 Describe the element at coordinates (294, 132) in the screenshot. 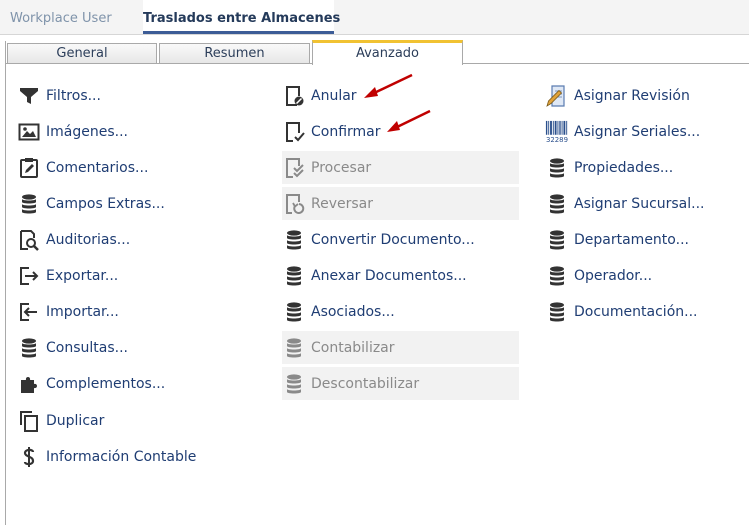

I see `document-check-icon` at that location.